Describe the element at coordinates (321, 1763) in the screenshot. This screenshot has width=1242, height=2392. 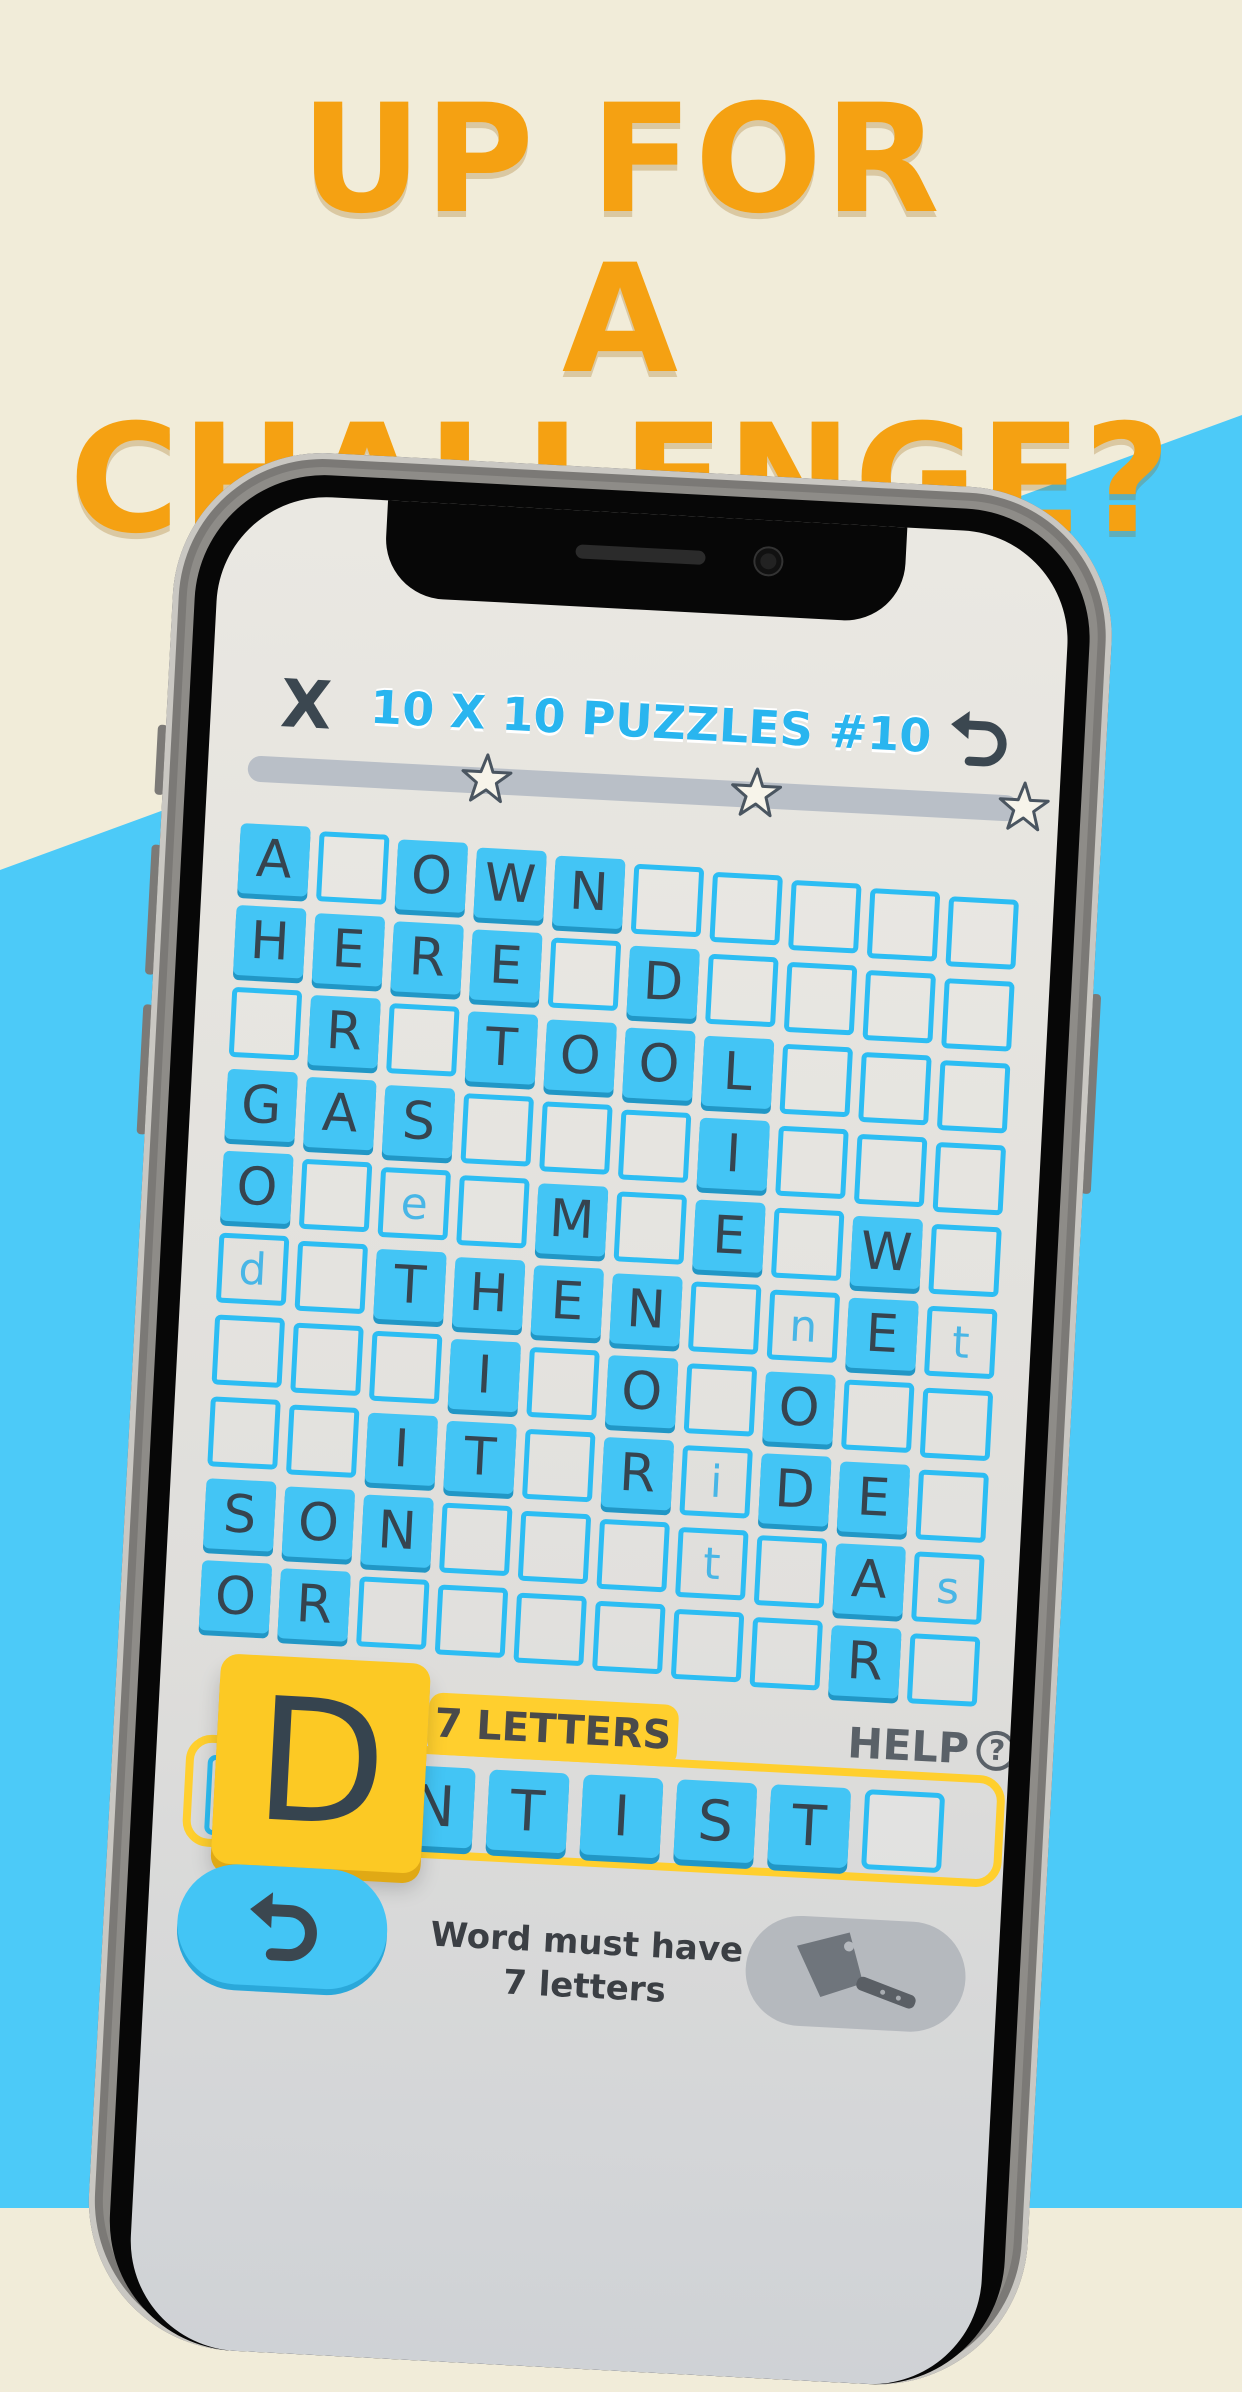
I see `dragged-letter-tile: D` at that location.